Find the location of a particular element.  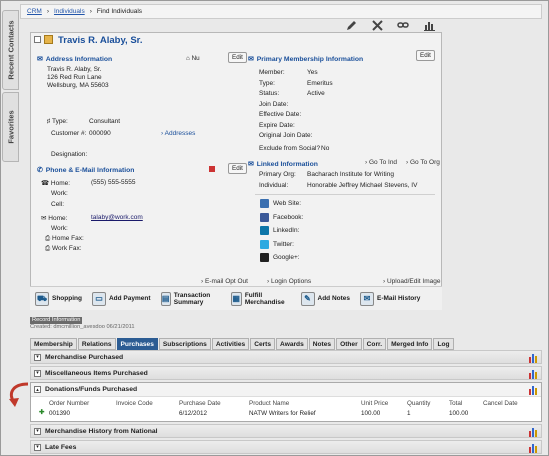

phone-edit-button: Edit is located at coordinates (237, 168).